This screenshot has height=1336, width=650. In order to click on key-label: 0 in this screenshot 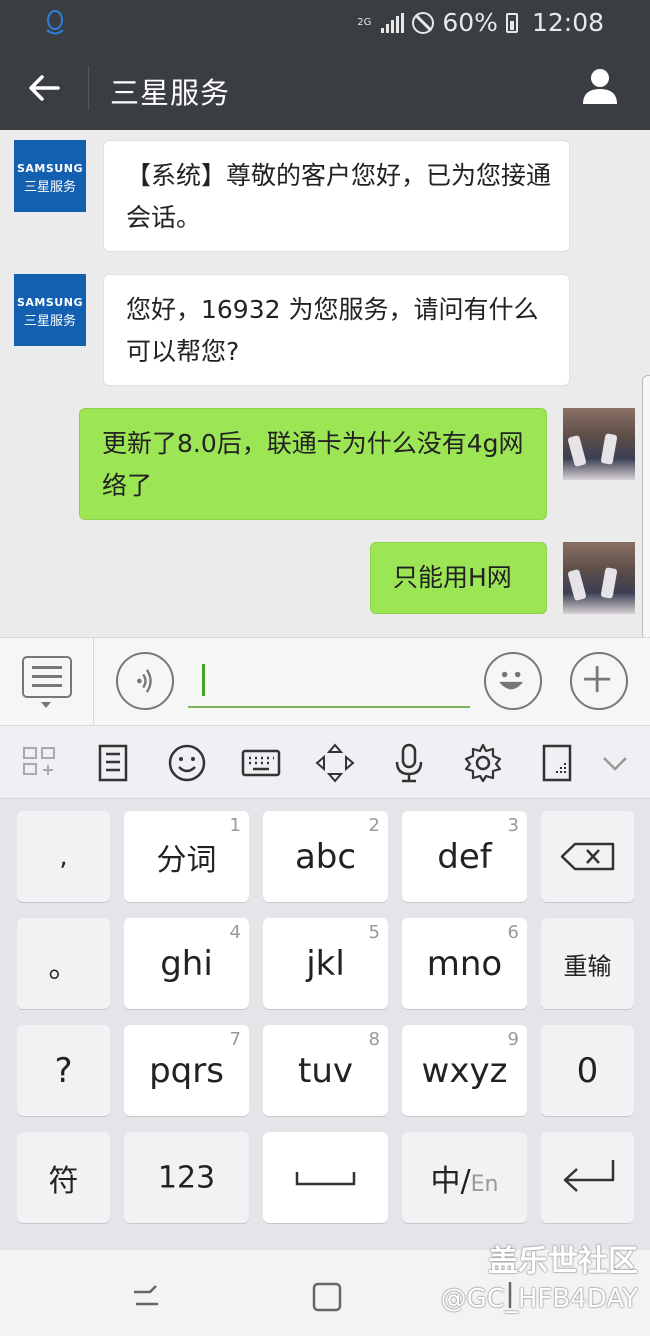, I will do `click(587, 1070)`.